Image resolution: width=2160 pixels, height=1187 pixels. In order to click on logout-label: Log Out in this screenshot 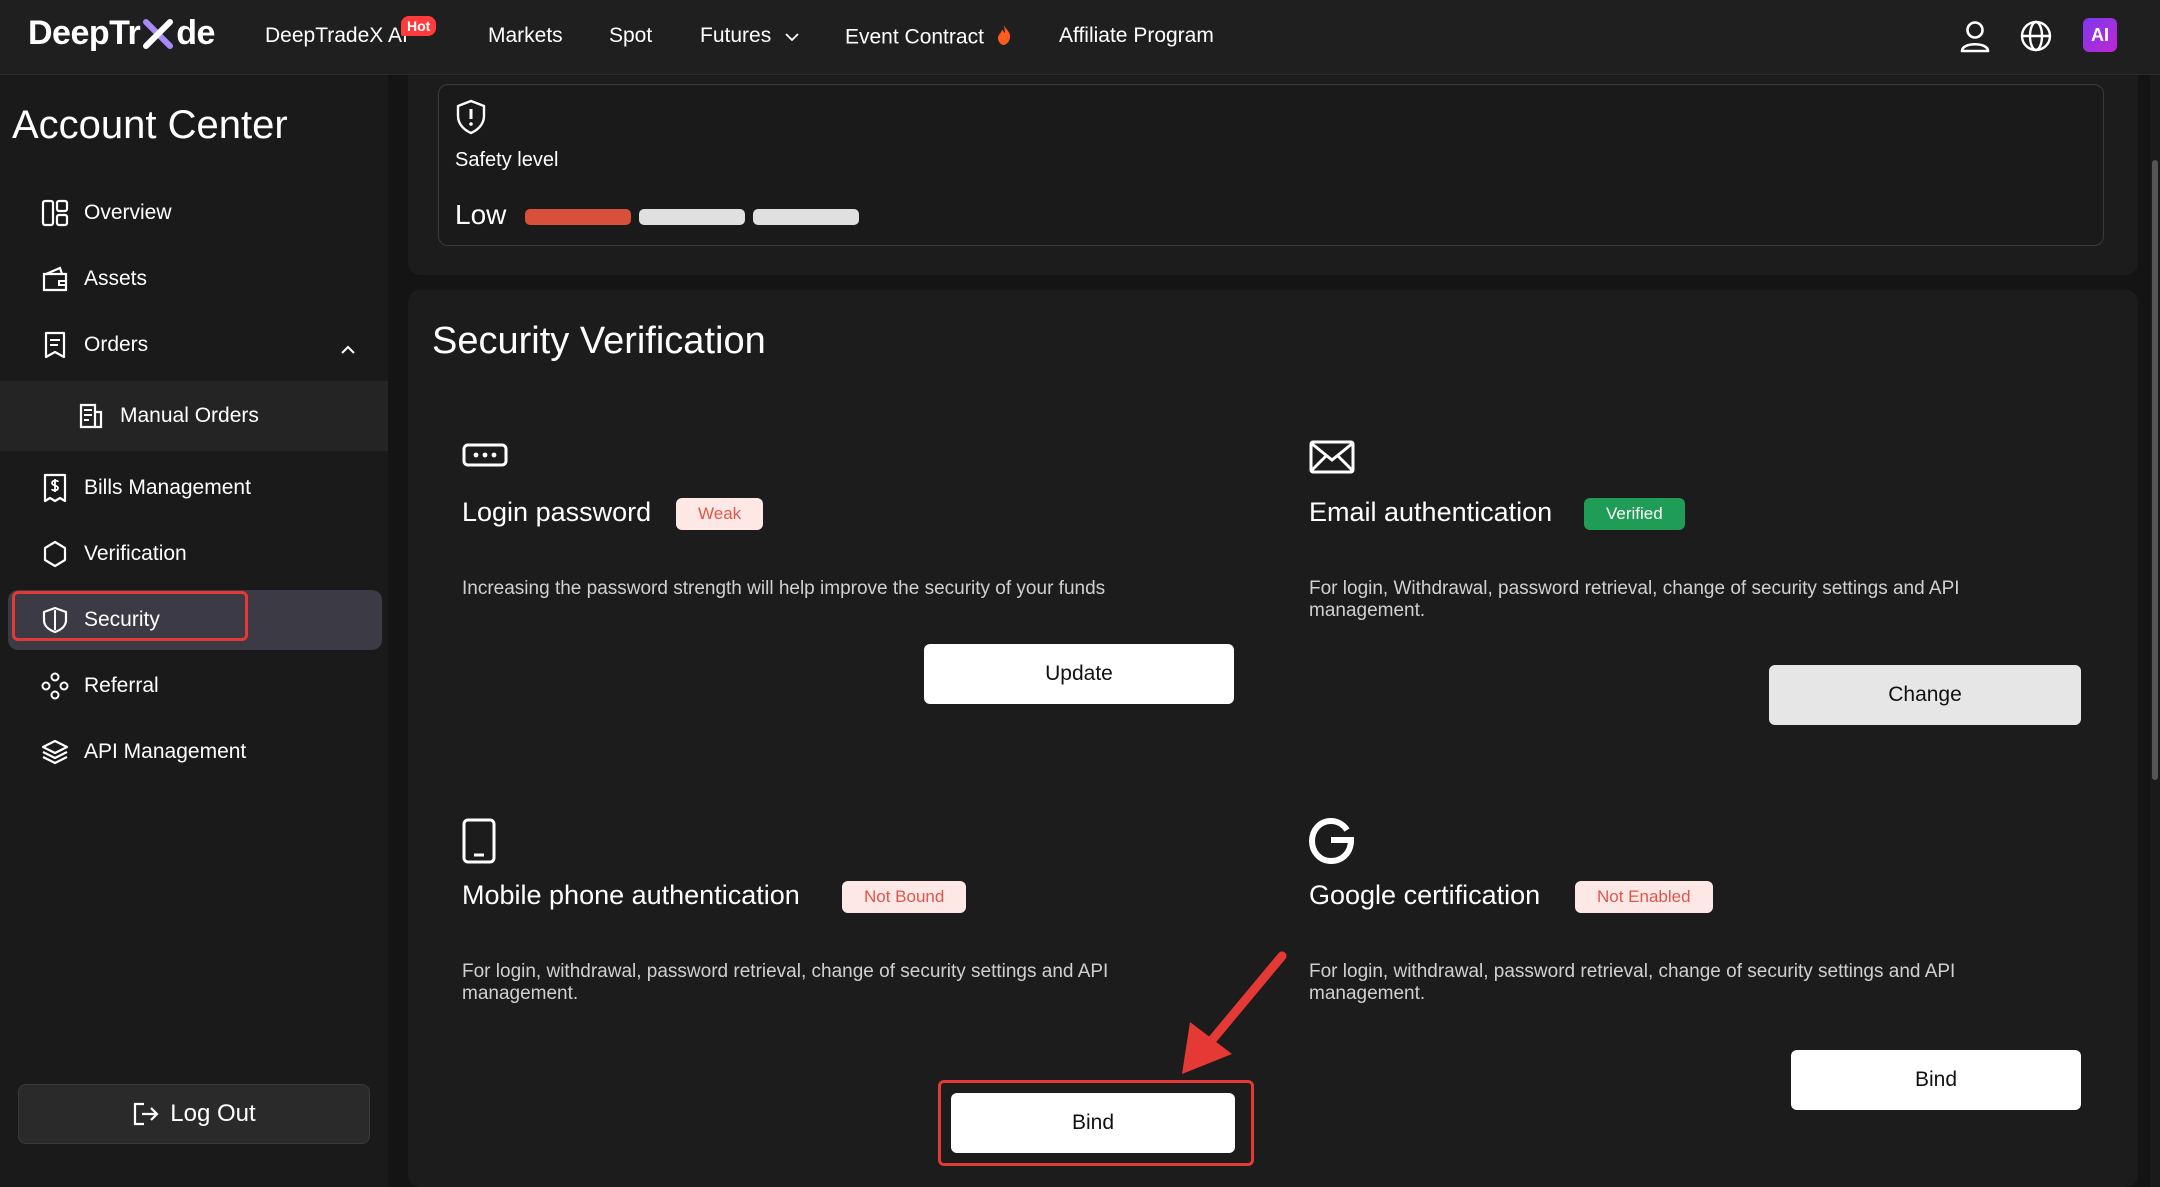, I will do `click(213, 1113)`.